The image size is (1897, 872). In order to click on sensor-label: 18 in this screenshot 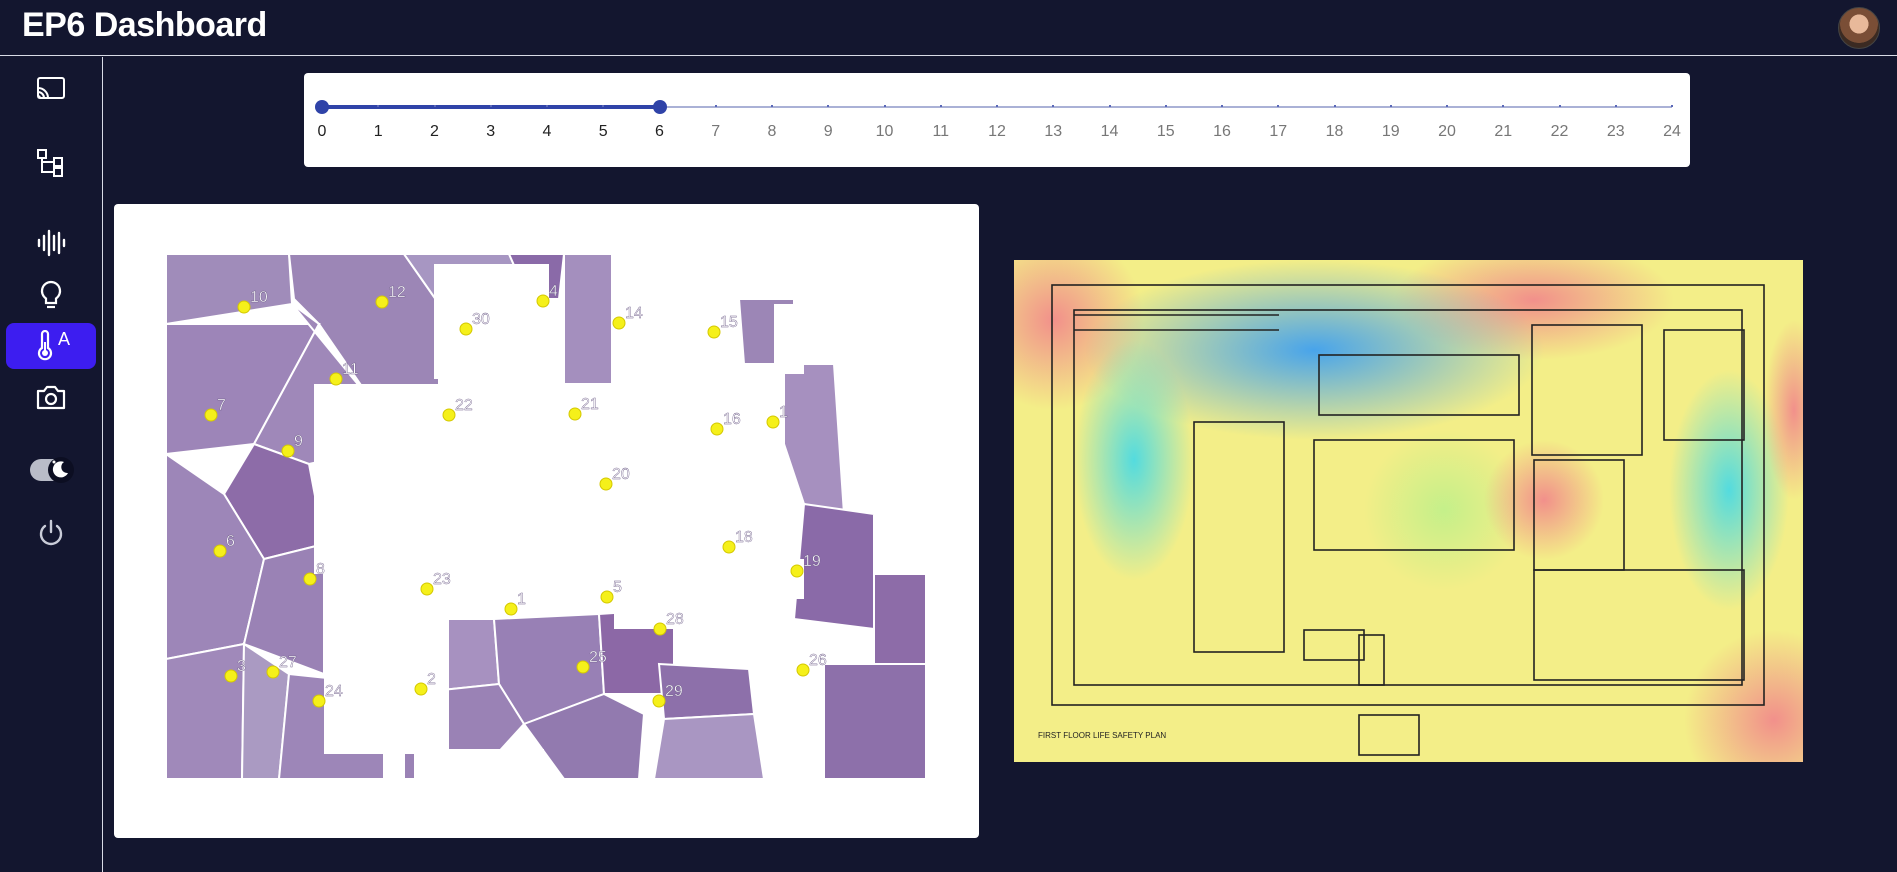, I will do `click(744, 537)`.